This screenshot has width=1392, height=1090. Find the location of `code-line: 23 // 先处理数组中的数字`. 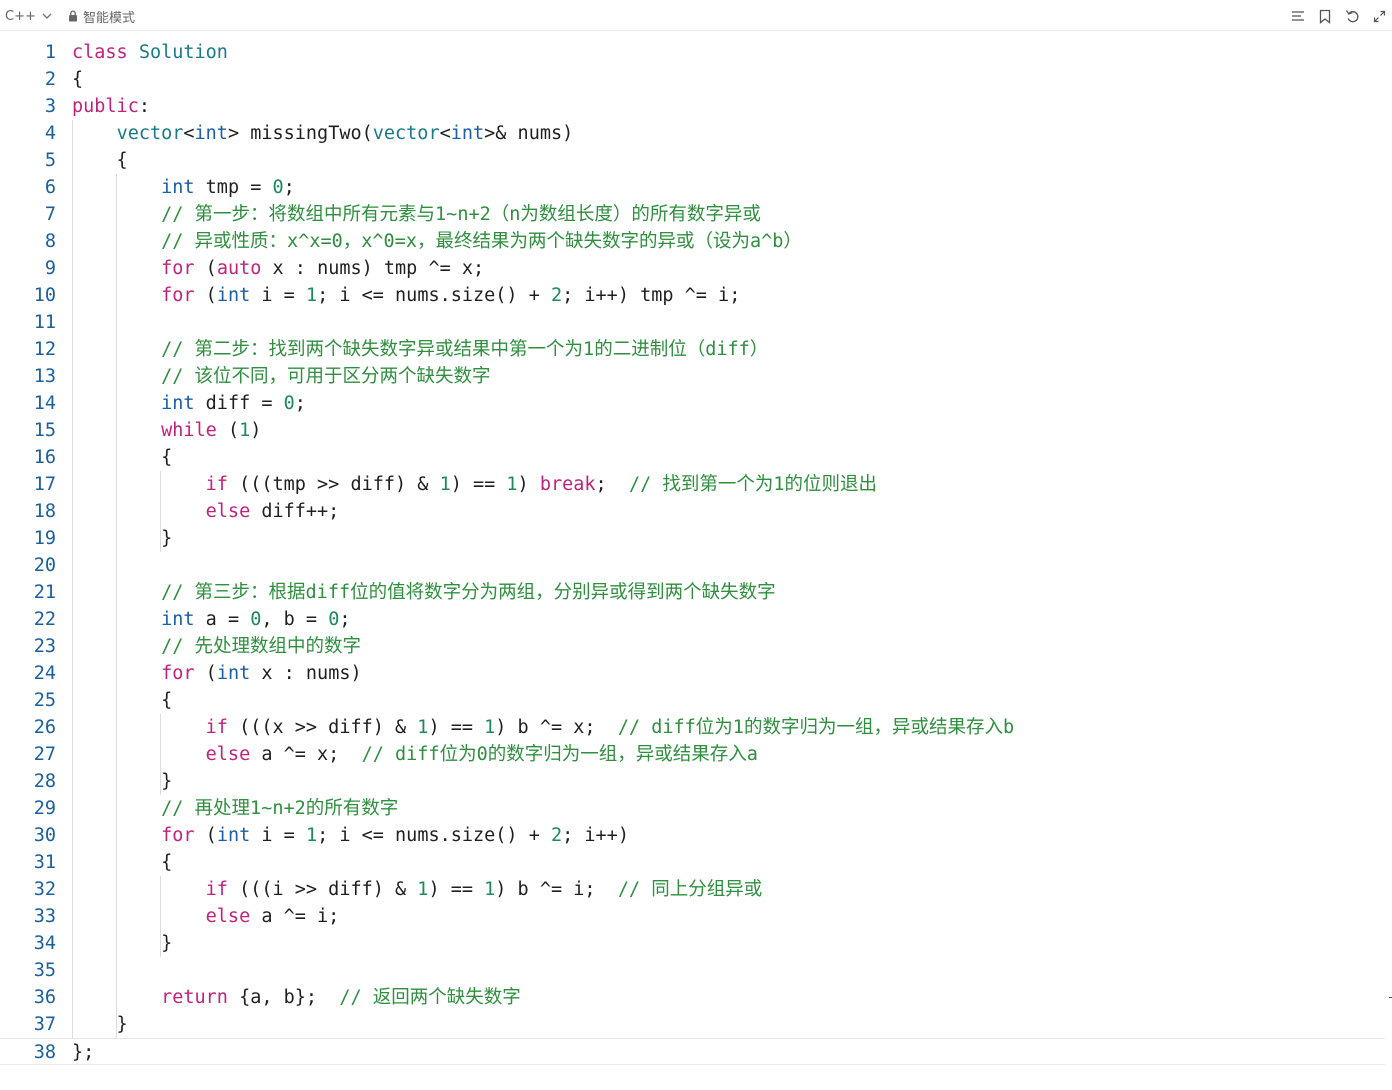

code-line: 23 // 先处理数组中的数字 is located at coordinates (692, 646).